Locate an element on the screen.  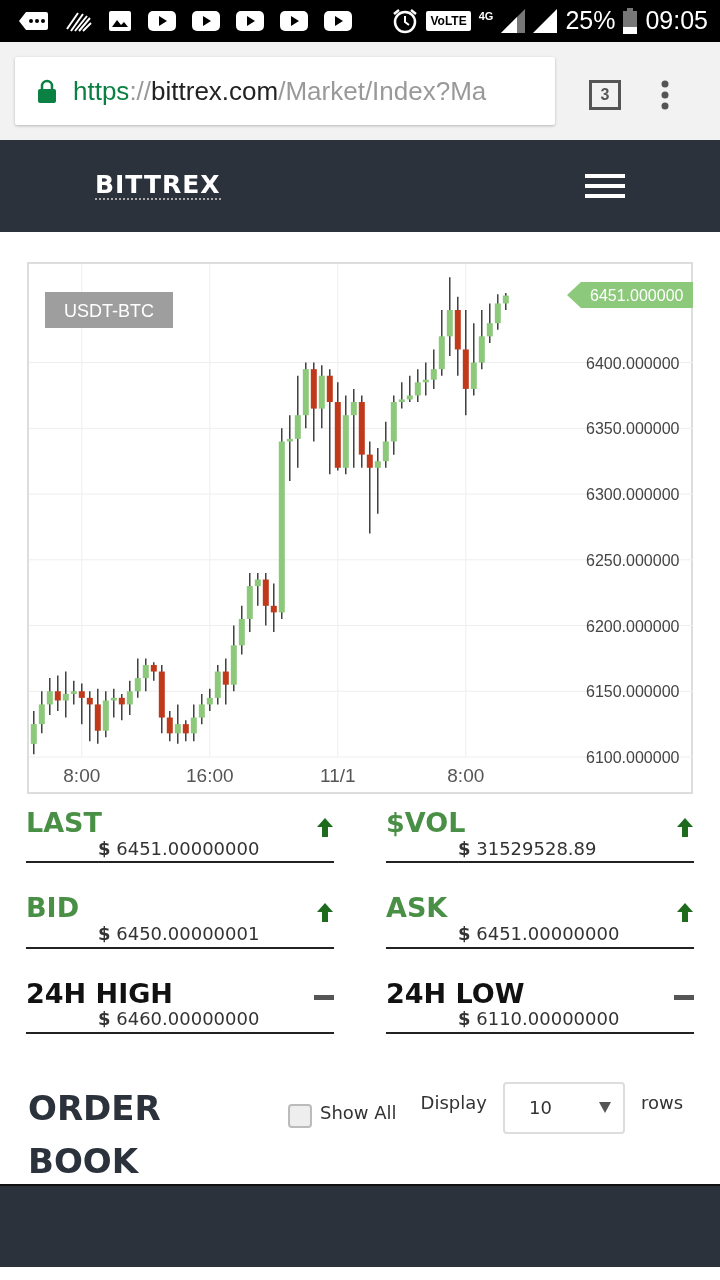
axis-label: 6200.000000 is located at coordinates (633, 626).